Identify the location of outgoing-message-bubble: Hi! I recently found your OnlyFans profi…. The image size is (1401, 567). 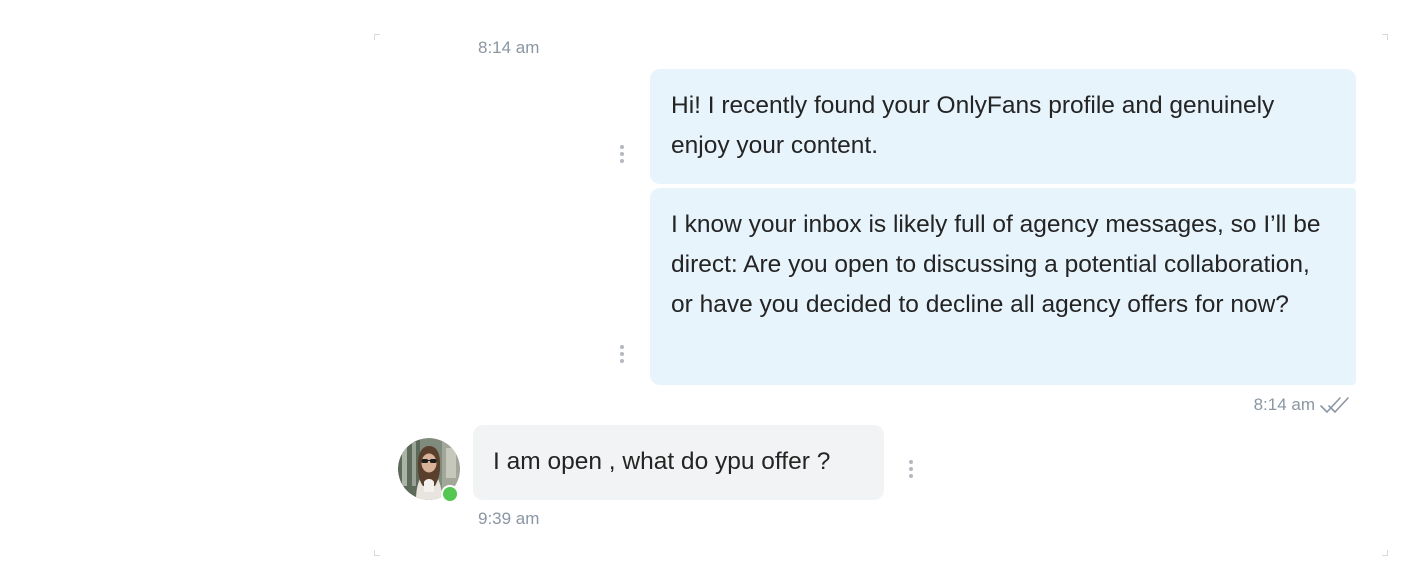
(1003, 126).